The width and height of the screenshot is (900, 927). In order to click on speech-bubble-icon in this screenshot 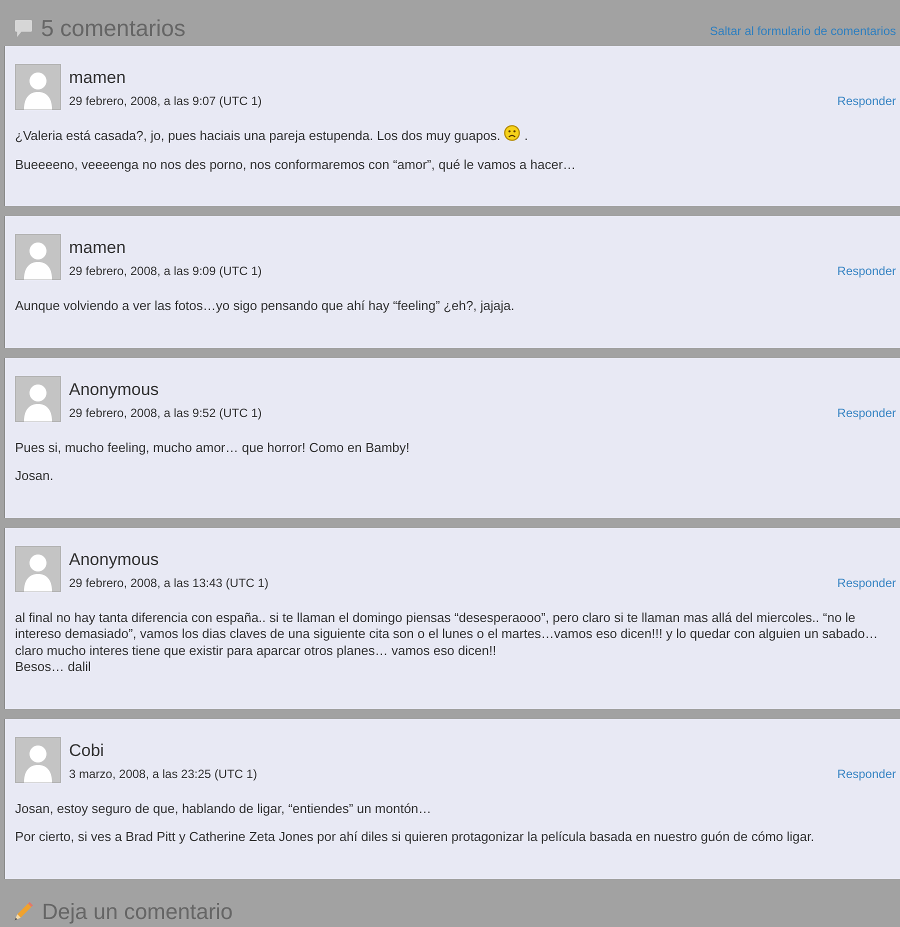, I will do `click(23, 28)`.